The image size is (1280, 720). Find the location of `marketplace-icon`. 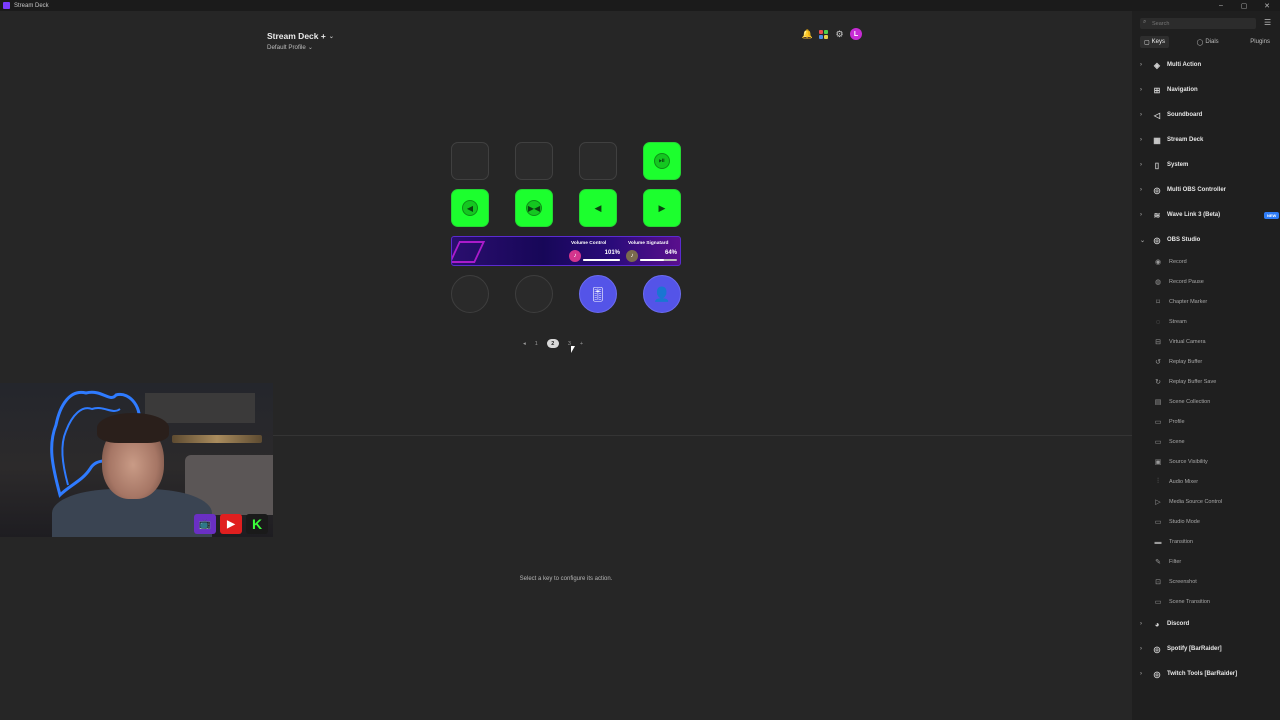

marketplace-icon is located at coordinates (823, 34).